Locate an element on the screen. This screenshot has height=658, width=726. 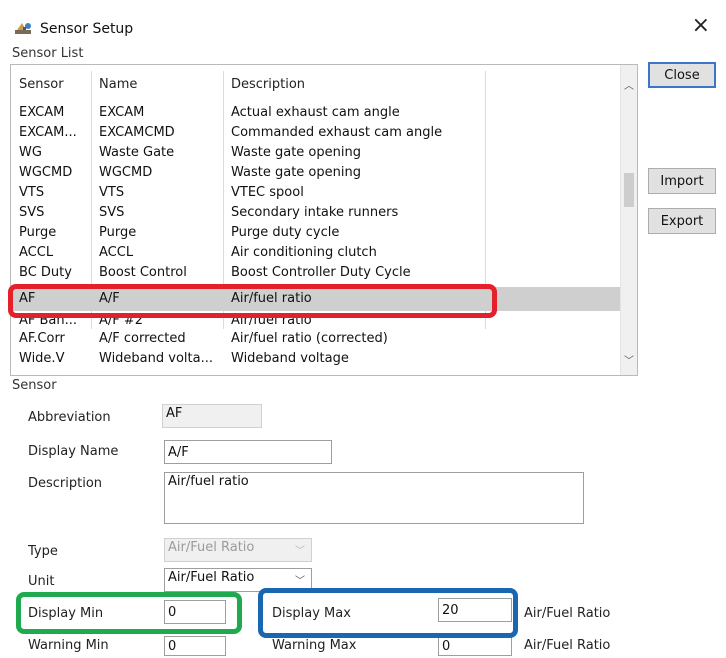
column-header-description: Description is located at coordinates (268, 84).